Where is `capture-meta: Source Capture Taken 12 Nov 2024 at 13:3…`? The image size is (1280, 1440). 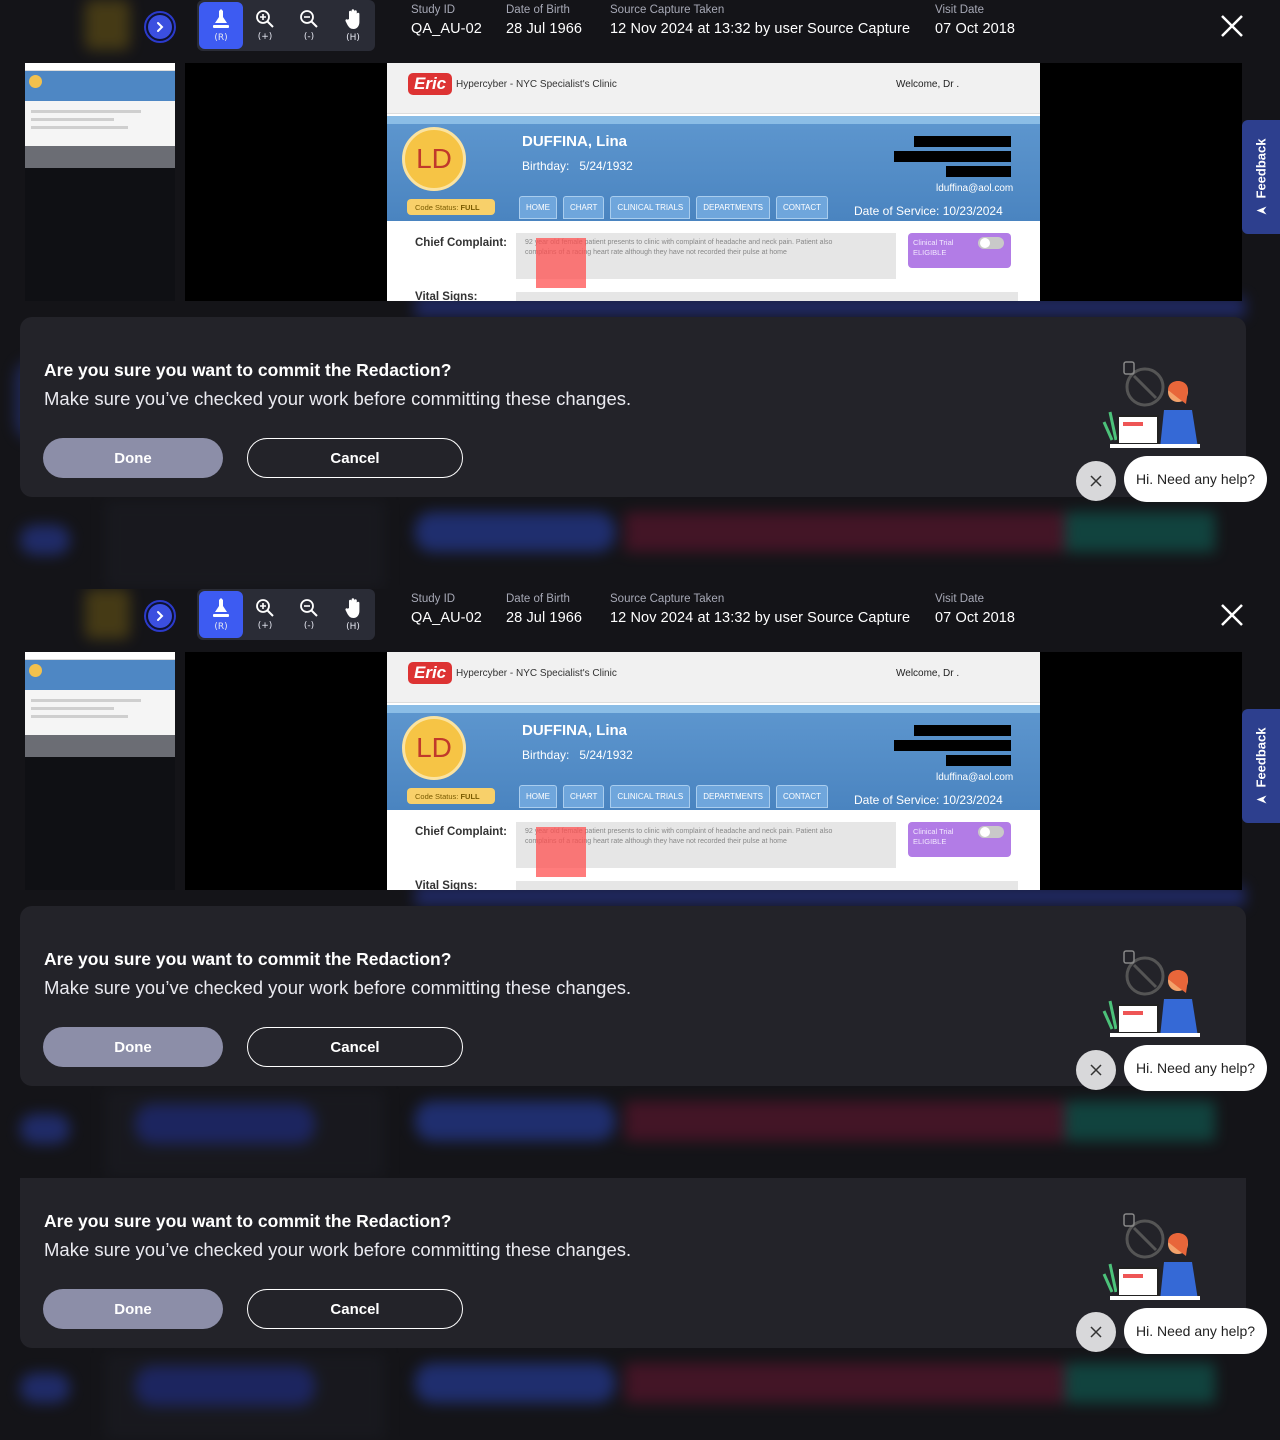 capture-meta: Source Capture Taken 12 Nov 2024 at 13:3… is located at coordinates (760, 609).